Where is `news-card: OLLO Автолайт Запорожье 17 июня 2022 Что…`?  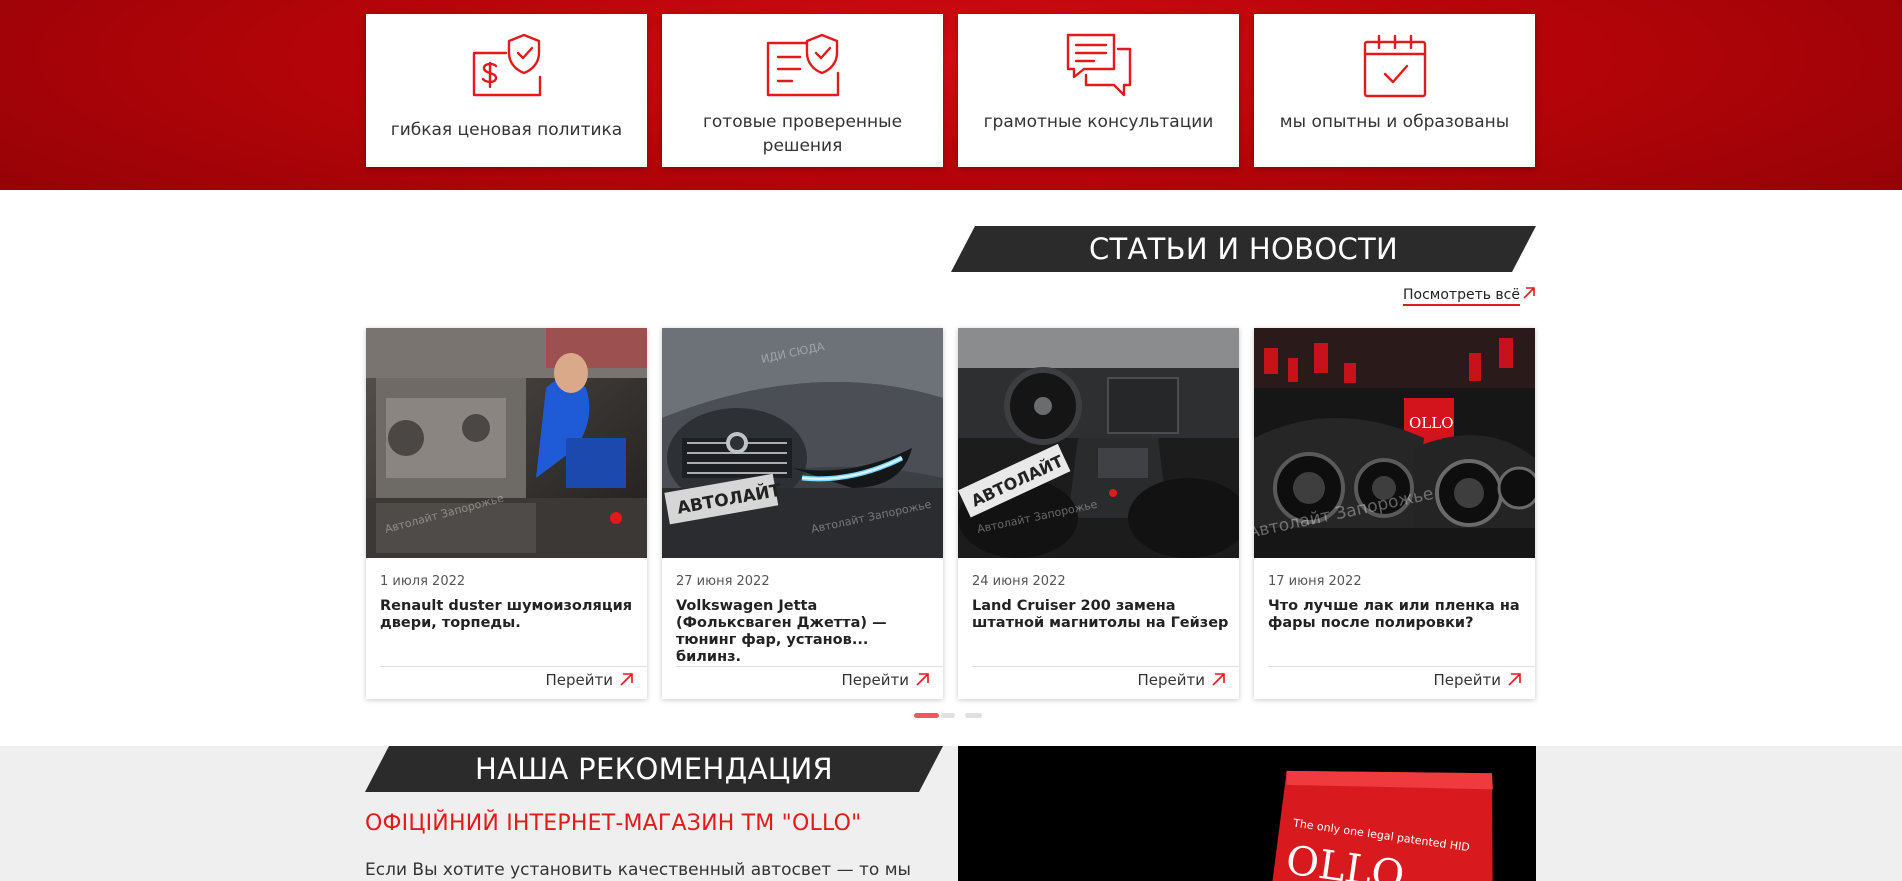 news-card: OLLO Автолайт Запорожье 17 июня 2022 Что… is located at coordinates (1394, 513).